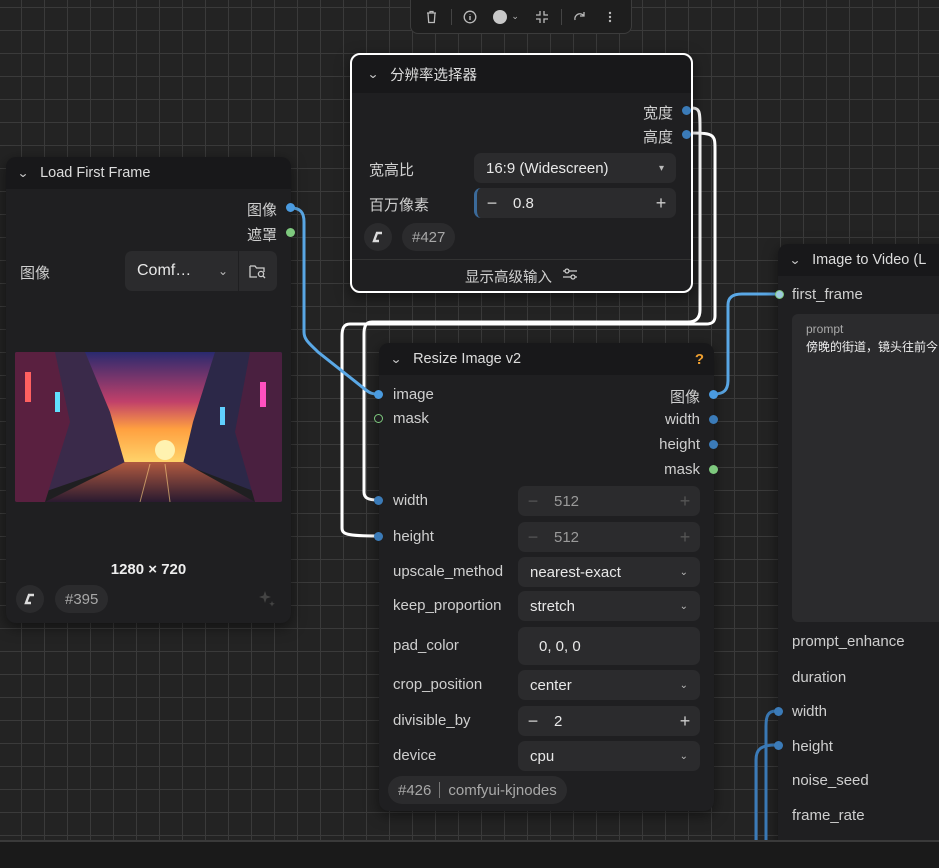  I want to click on height-label: height, so click(413, 536).